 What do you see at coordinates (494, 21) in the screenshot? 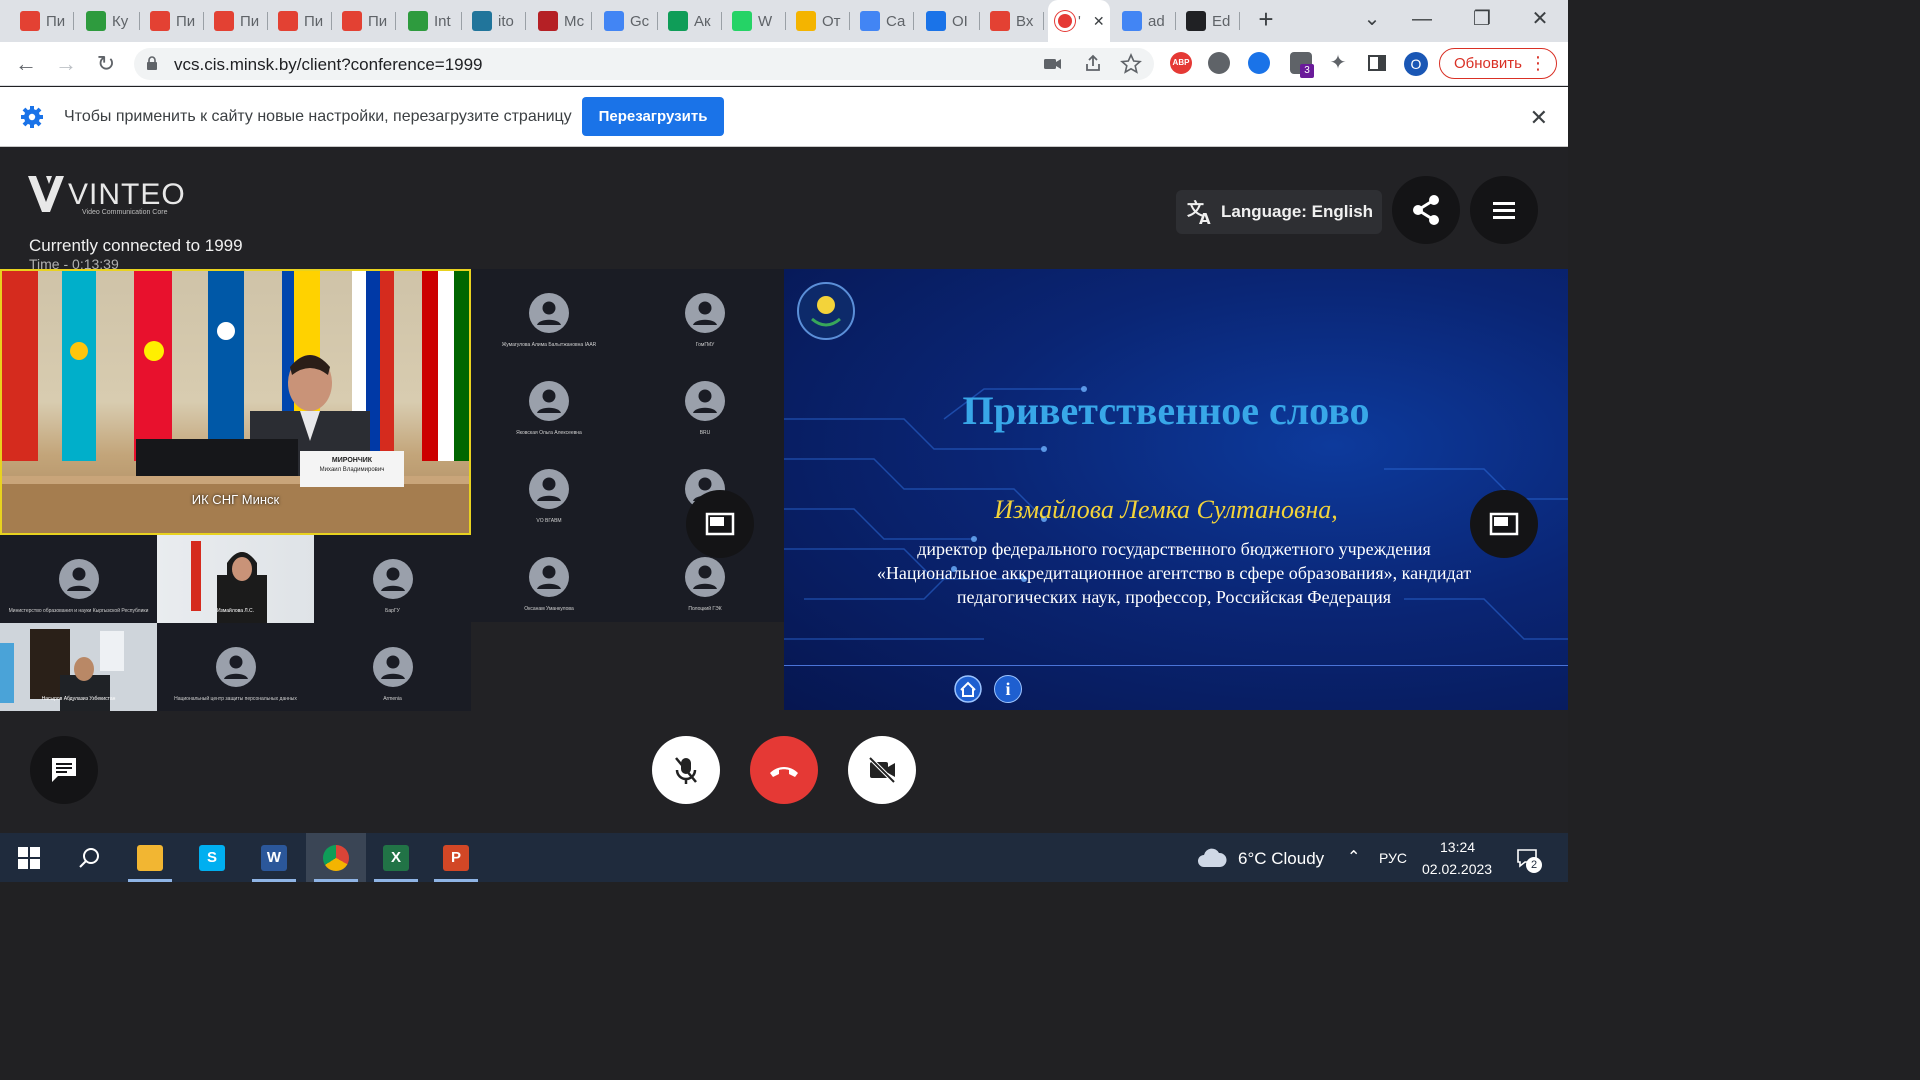
I see `browser-tab: ito` at bounding box center [494, 21].